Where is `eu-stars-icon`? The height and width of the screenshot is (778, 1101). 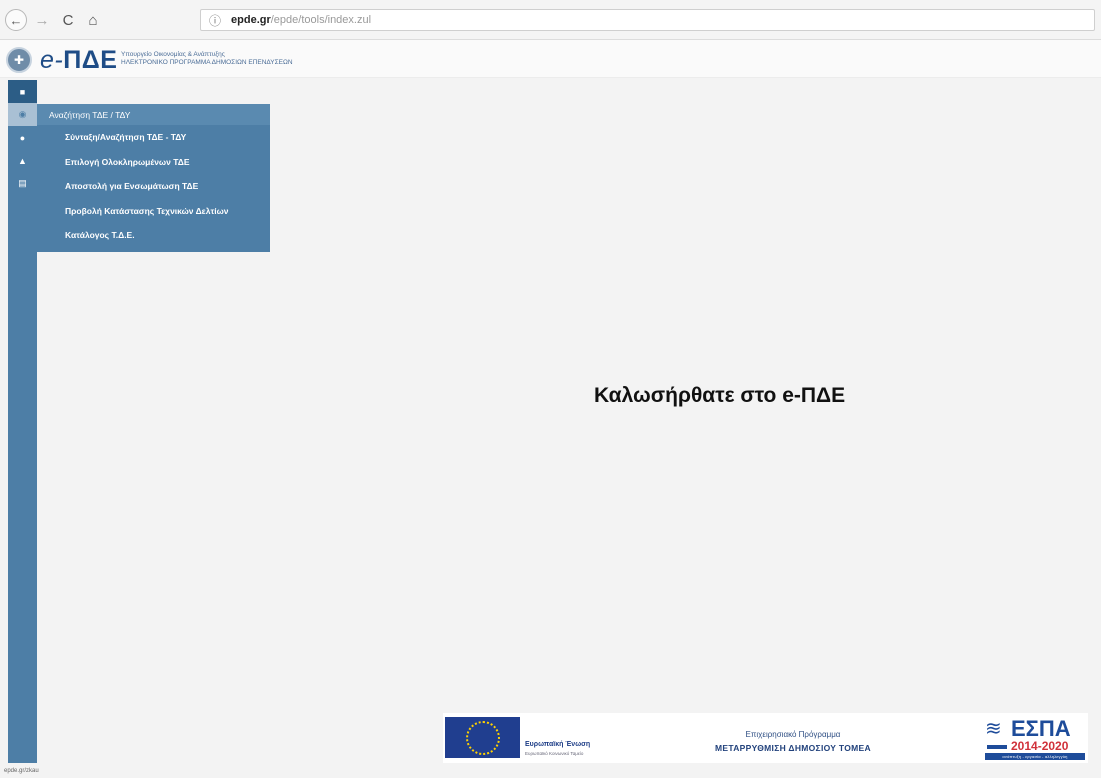
eu-stars-icon is located at coordinates (482, 737).